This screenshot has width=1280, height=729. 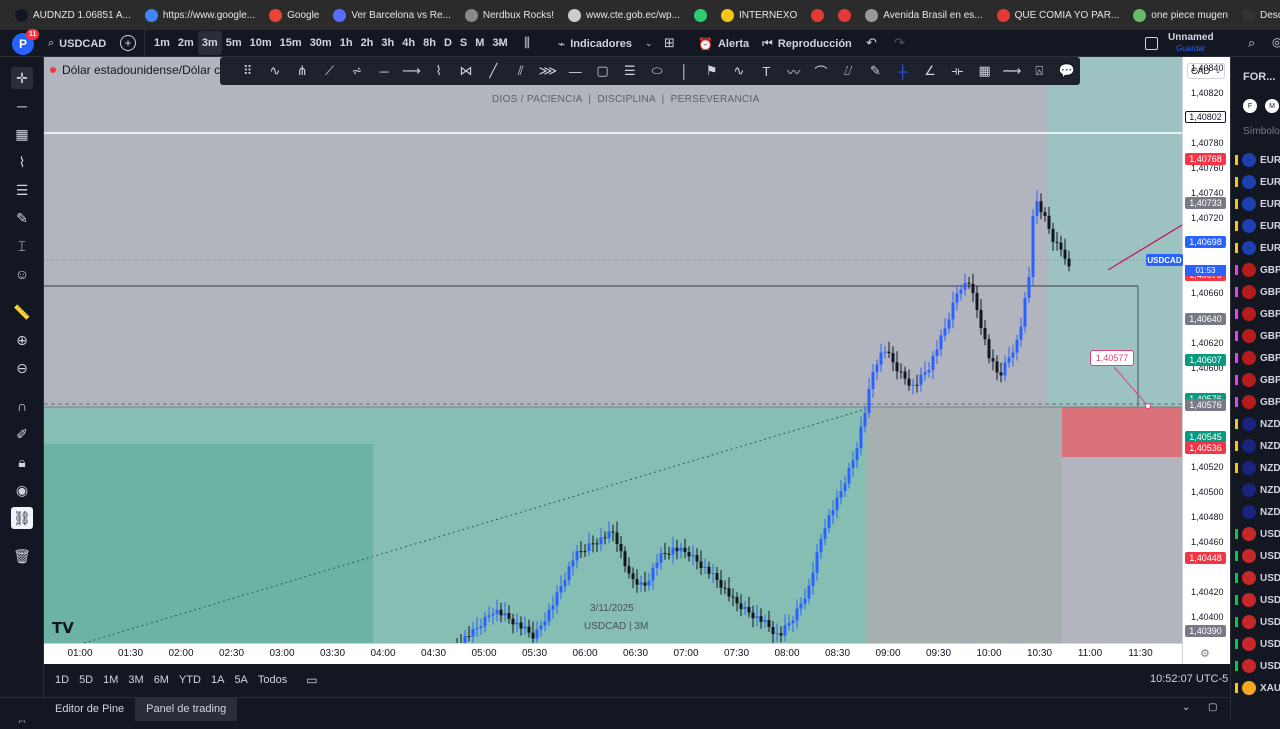 I want to click on flag-button: F, so click(x=1250, y=106).